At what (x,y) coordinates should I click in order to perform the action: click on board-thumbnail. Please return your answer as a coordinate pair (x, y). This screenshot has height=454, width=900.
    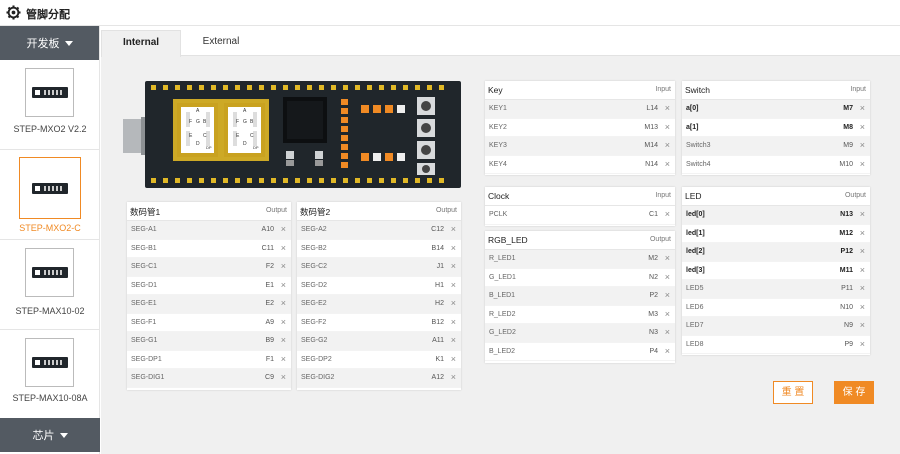
    Looking at the image, I should click on (49, 362).